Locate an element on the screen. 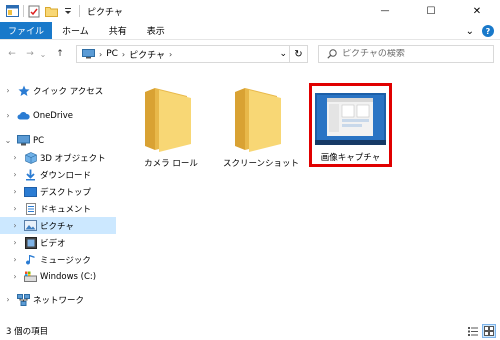 The width and height of the screenshot is (500, 340). toolbar-divider is located at coordinates (23, 11).